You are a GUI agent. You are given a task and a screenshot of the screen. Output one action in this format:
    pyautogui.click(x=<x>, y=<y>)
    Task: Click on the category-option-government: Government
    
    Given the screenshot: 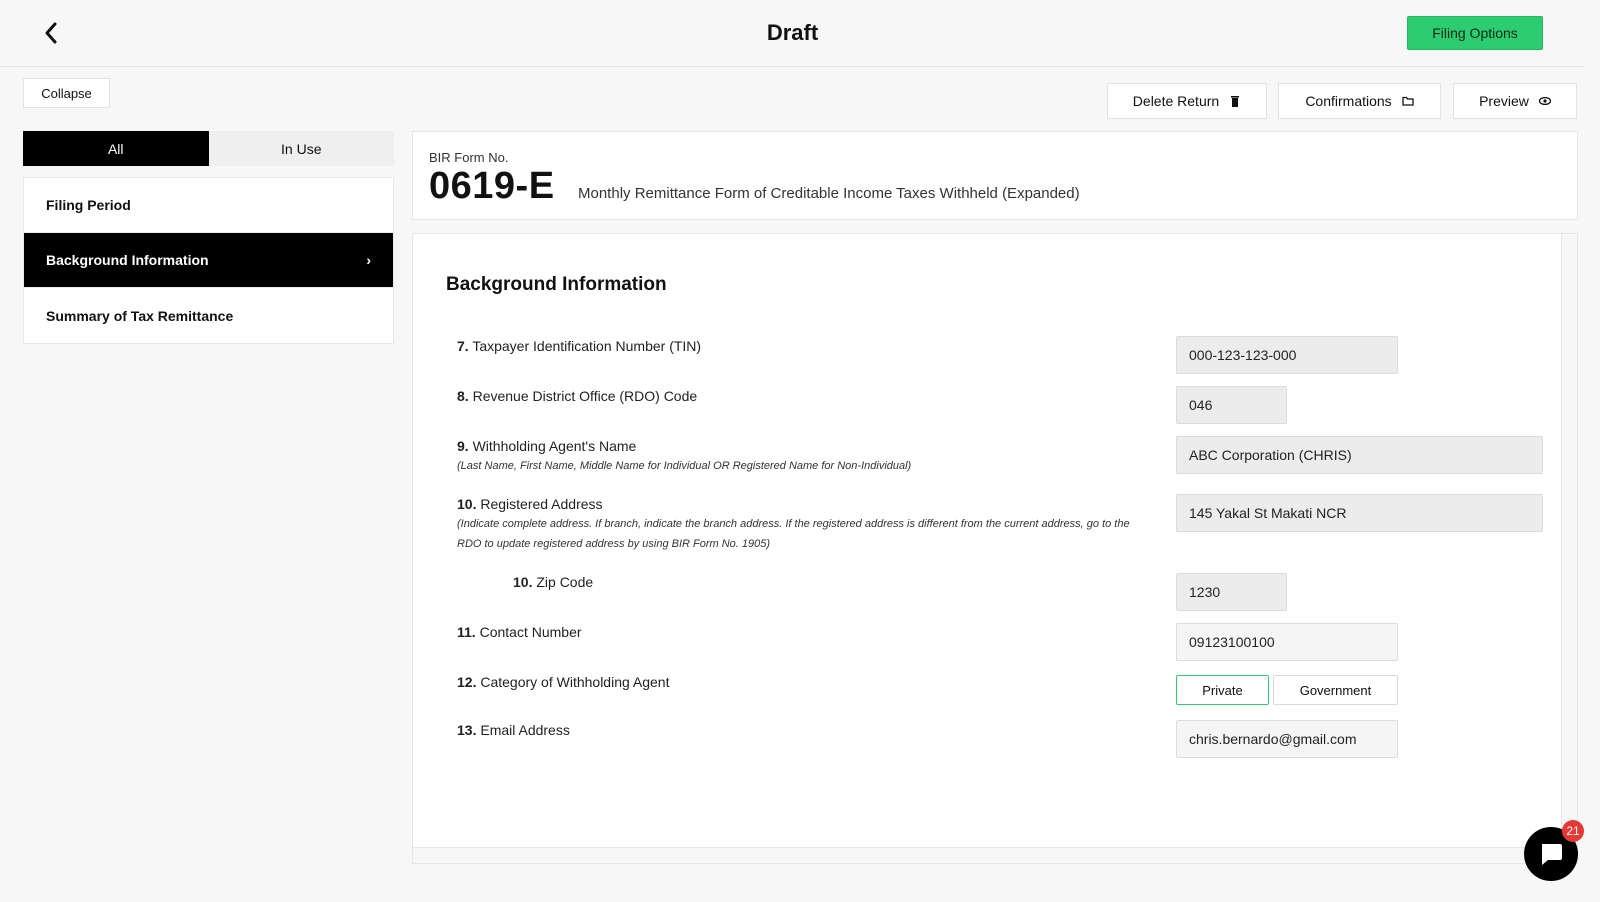 What is the action you would take?
    pyautogui.click(x=1335, y=690)
    